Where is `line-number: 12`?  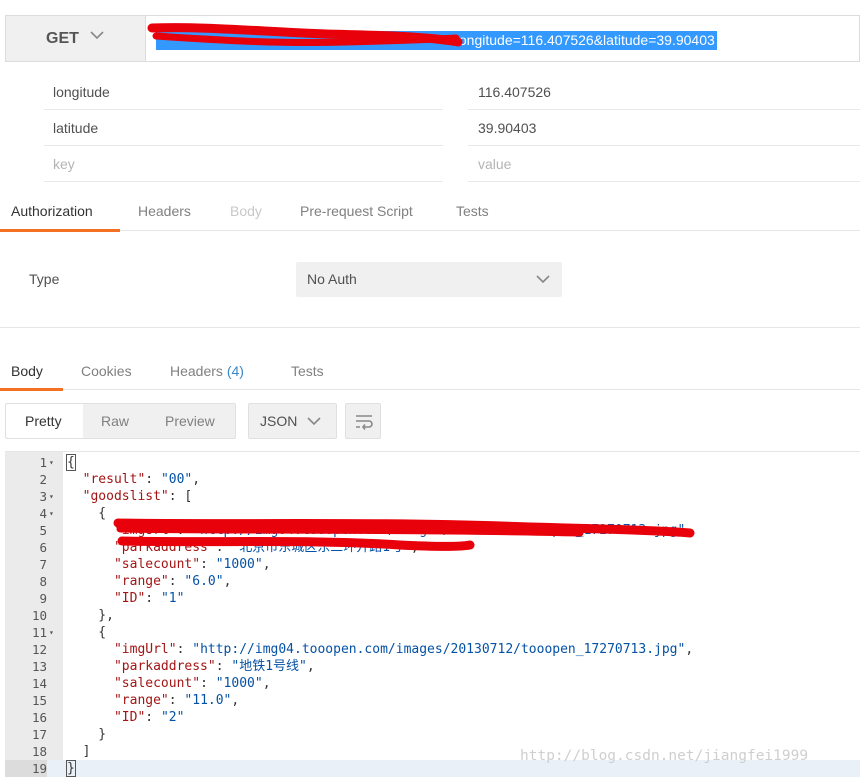 line-number: 12 is located at coordinates (39, 649).